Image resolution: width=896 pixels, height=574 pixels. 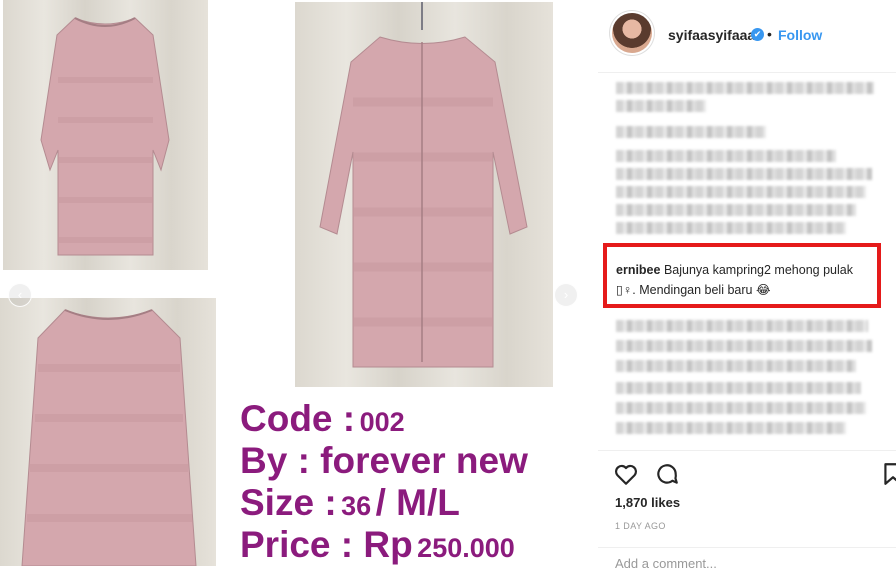 What do you see at coordinates (109, 437) in the screenshot?
I see `dress-closeup-drawing` at bounding box center [109, 437].